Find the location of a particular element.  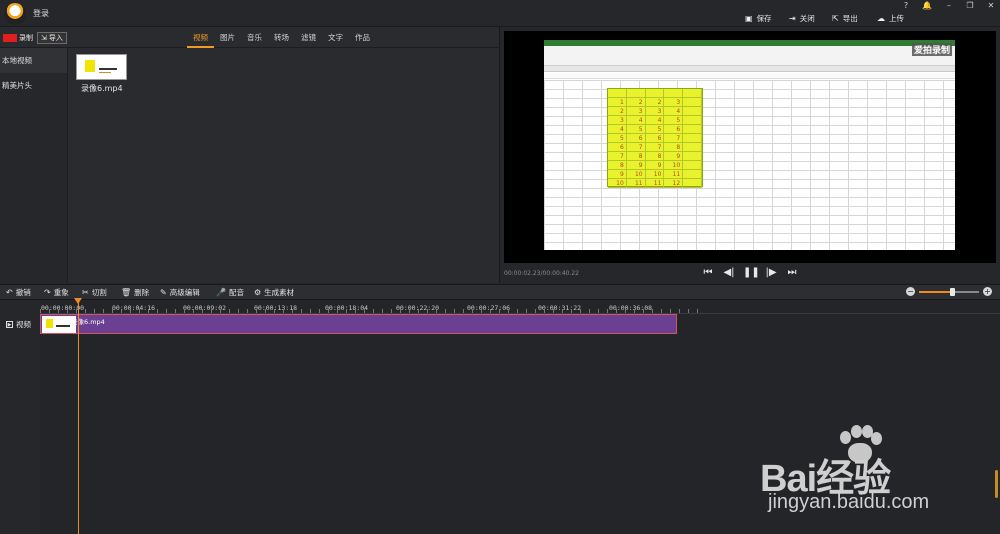

record-button: 录制 is located at coordinates (18, 38).